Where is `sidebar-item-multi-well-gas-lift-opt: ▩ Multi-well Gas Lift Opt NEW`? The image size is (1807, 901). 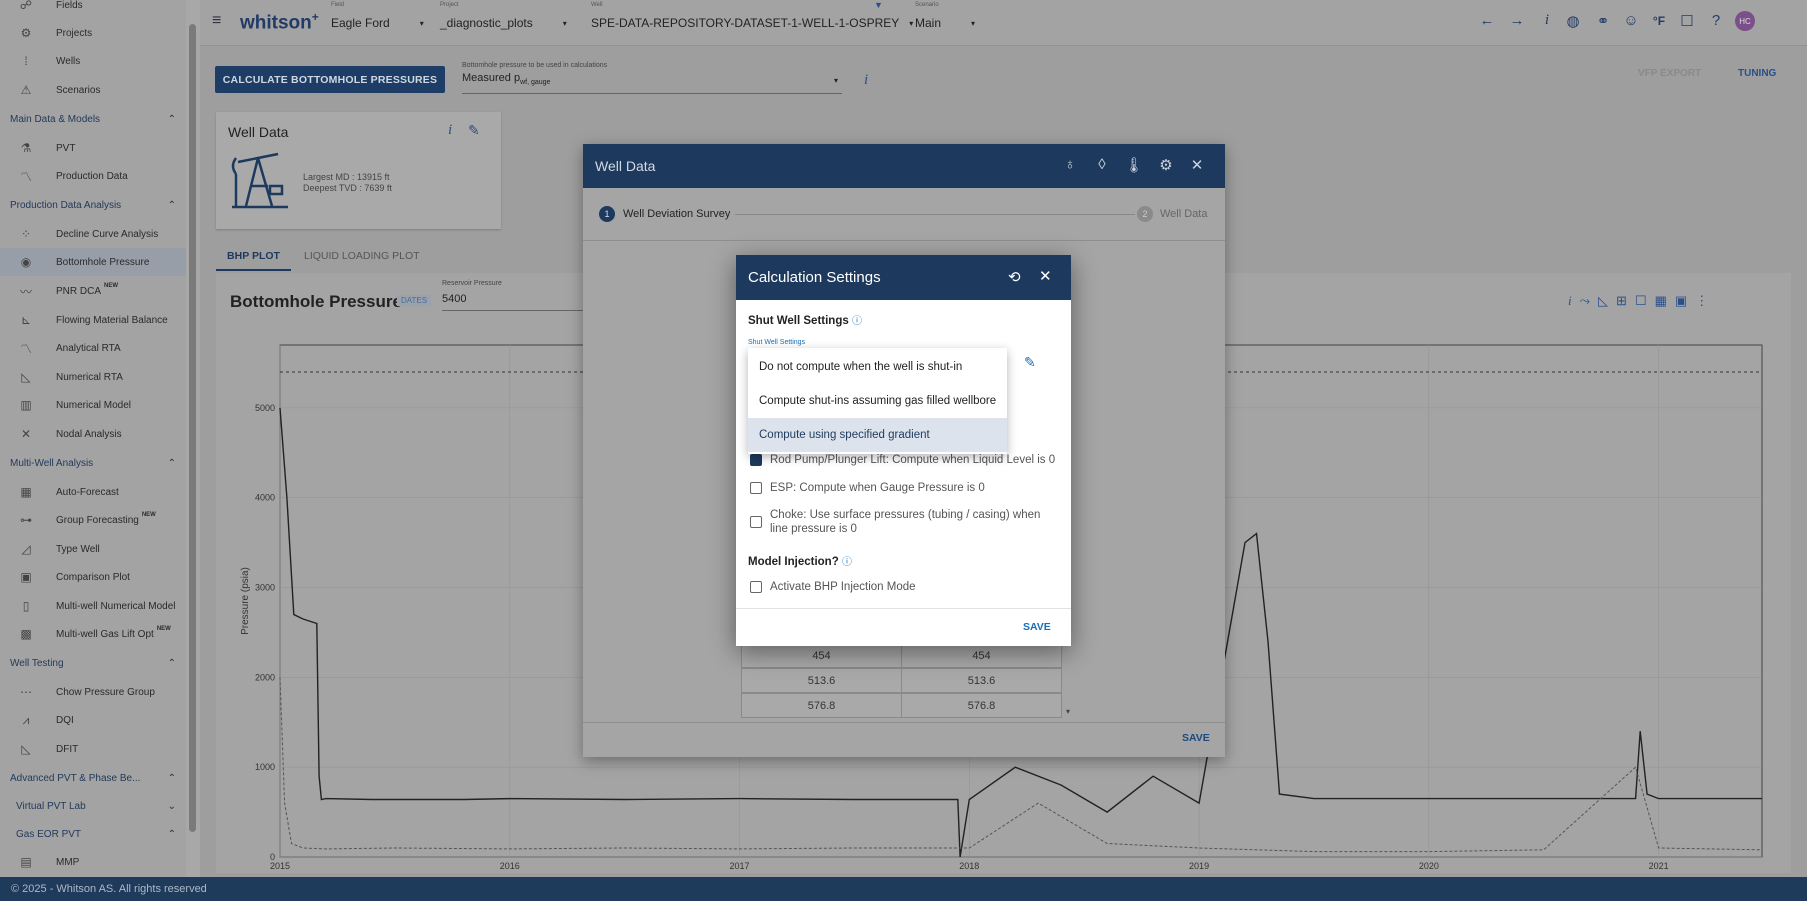 sidebar-item-multi-well-gas-lift-opt: ▩ Multi-well Gas Lift Opt NEW is located at coordinates (93, 634).